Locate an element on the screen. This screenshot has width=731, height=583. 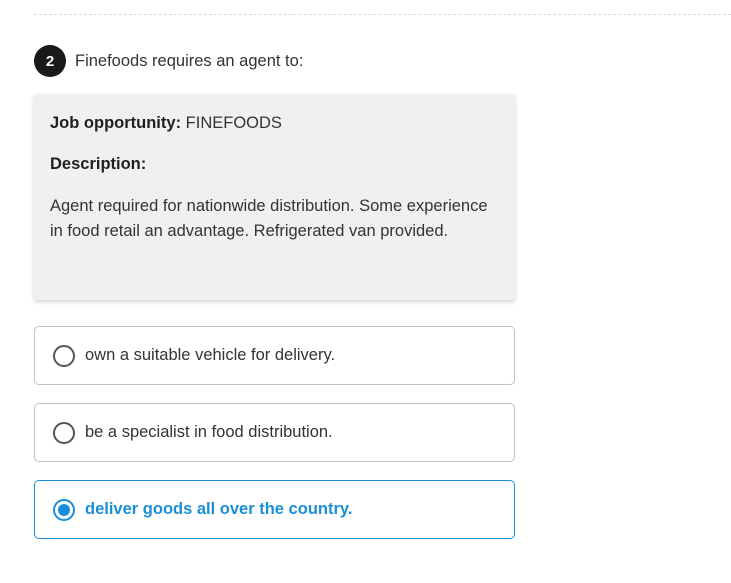
top-divider is located at coordinates (382, 14).